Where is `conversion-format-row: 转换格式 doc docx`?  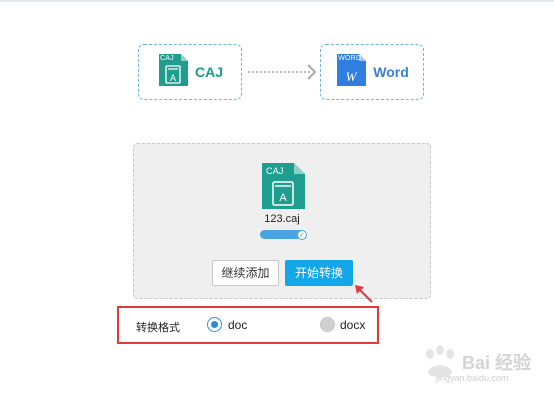 conversion-format-row: 转换格式 doc docx is located at coordinates (248, 325).